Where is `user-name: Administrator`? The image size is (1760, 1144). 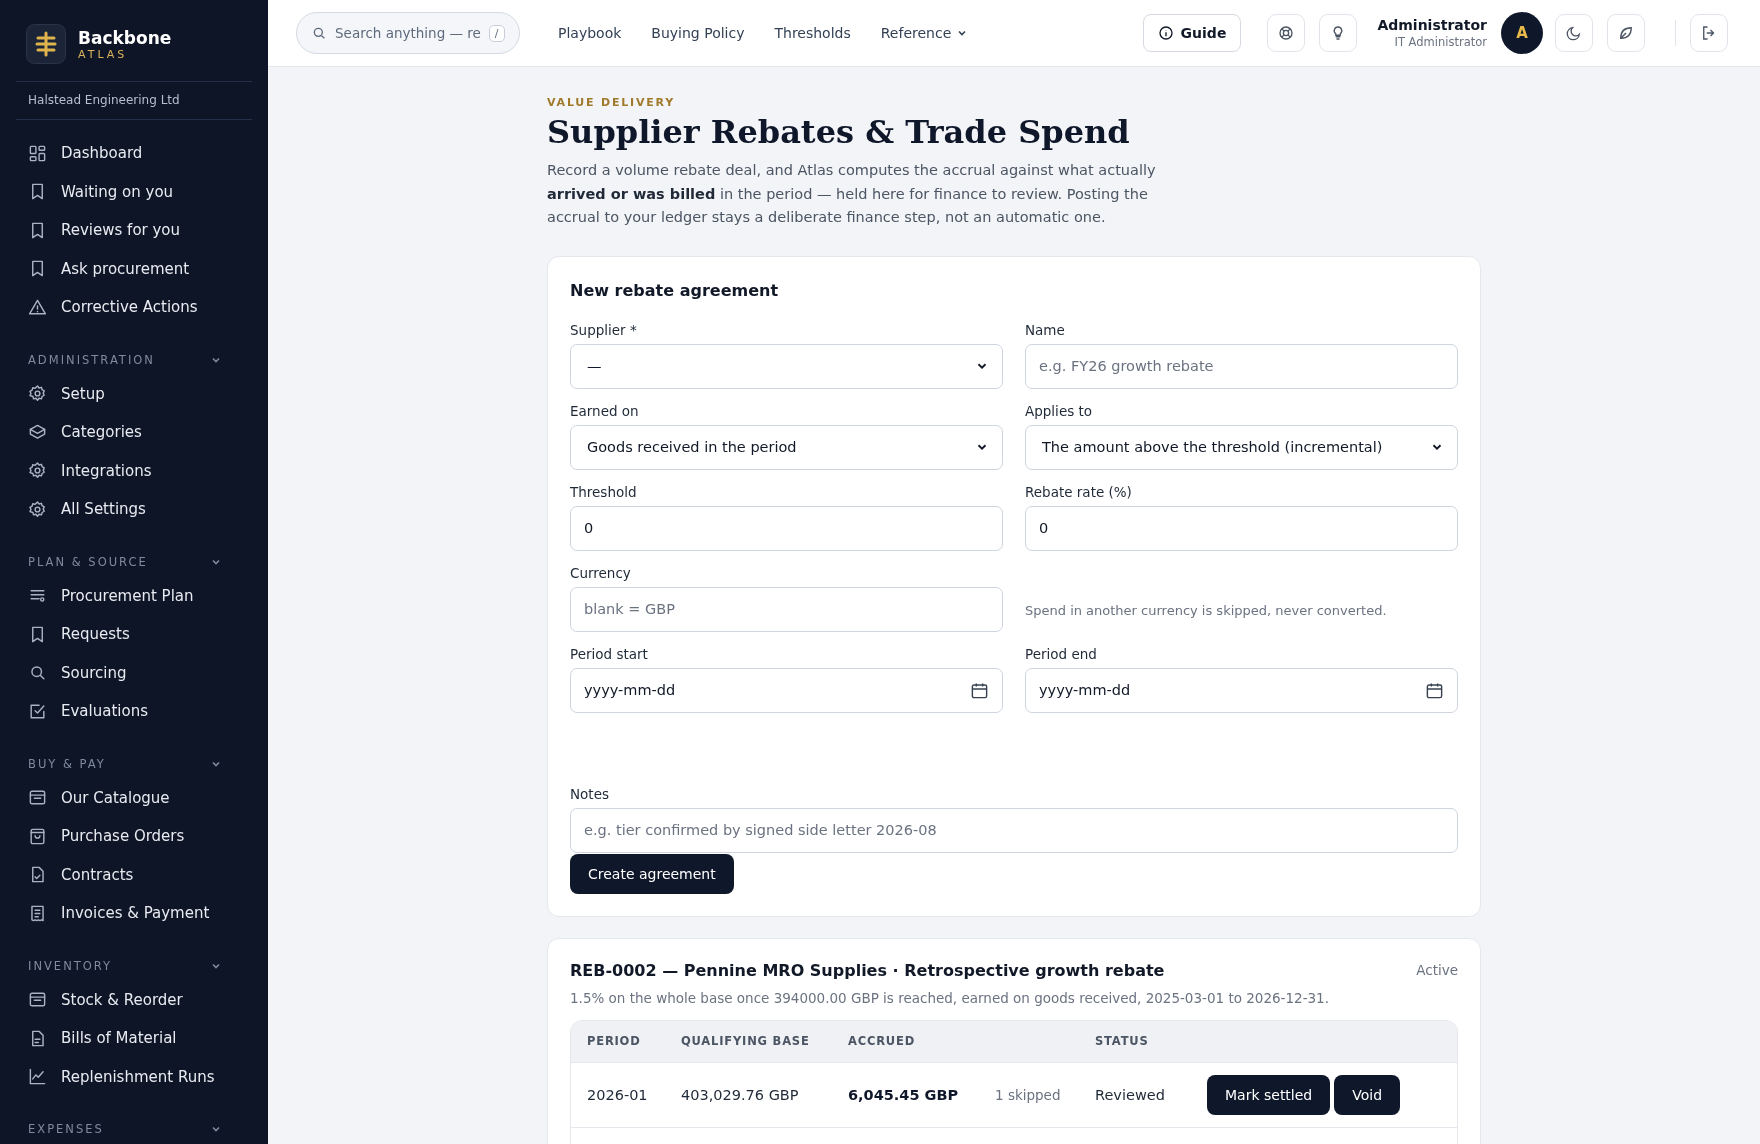 user-name: Administrator is located at coordinates (1432, 25).